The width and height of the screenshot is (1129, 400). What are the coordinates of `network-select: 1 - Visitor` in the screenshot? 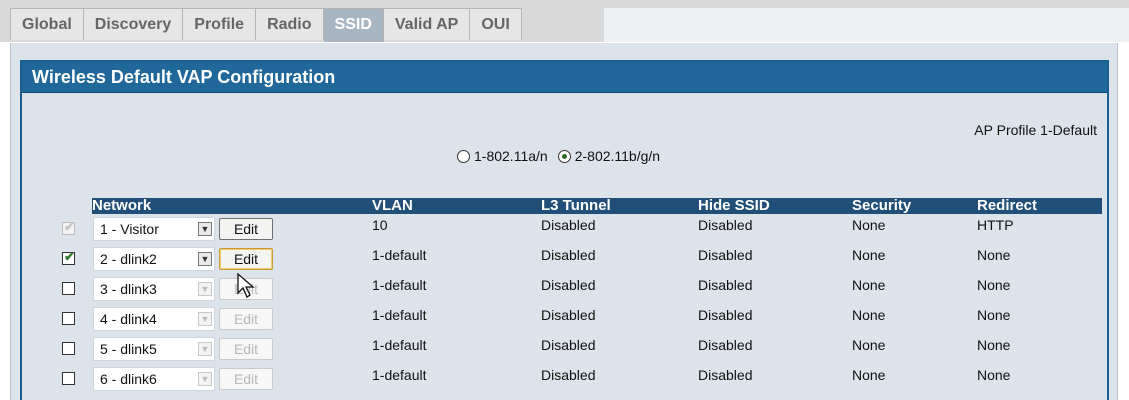 It's located at (154, 229).